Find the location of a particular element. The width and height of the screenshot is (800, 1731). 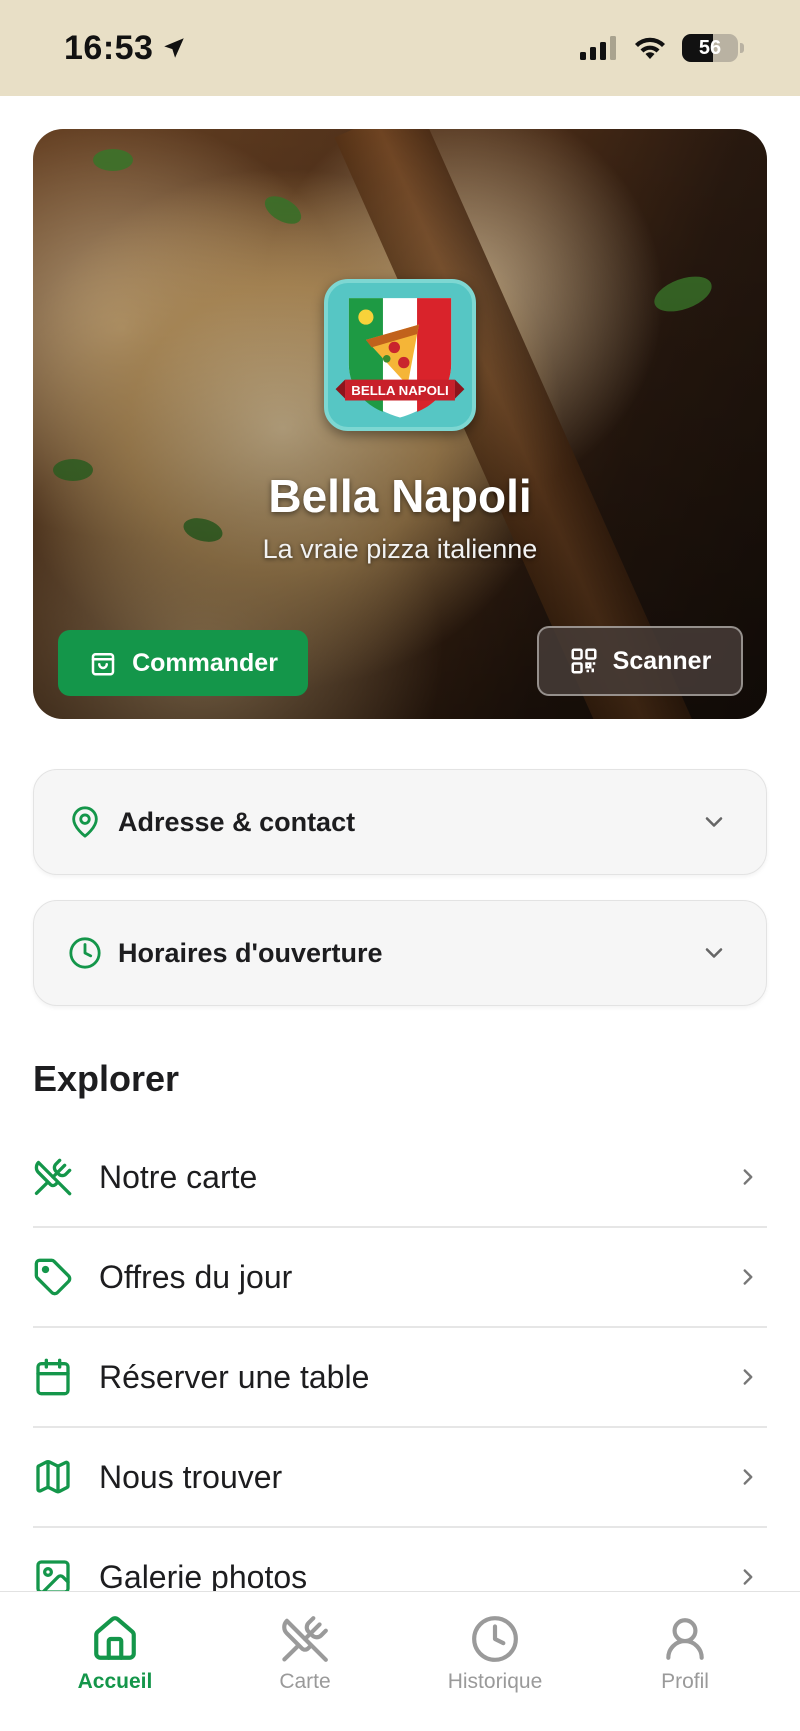

qr-code-icon is located at coordinates (584, 661).